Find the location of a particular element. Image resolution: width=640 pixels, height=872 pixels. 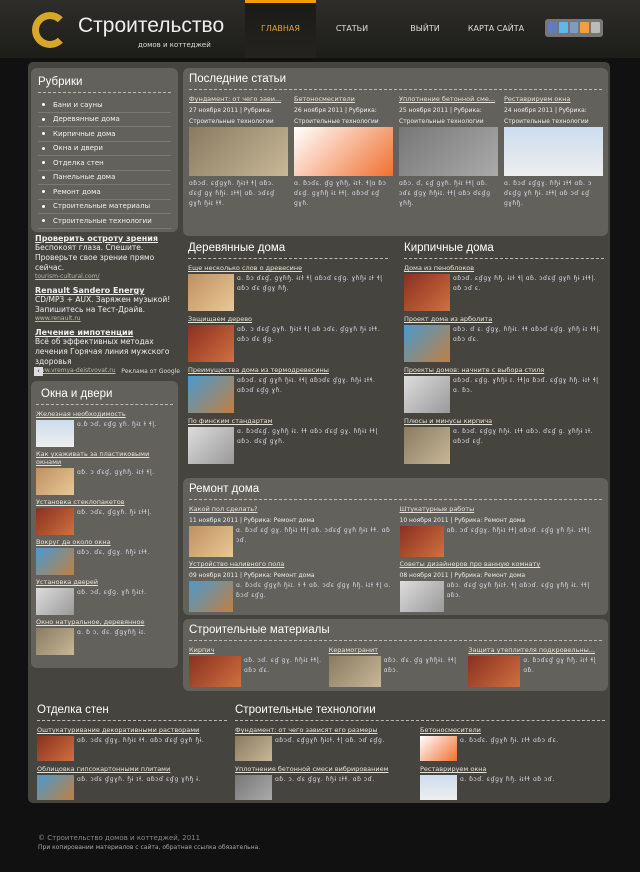

article-link: Оштукатуривание декоративными растворами is located at coordinates (132, 730).